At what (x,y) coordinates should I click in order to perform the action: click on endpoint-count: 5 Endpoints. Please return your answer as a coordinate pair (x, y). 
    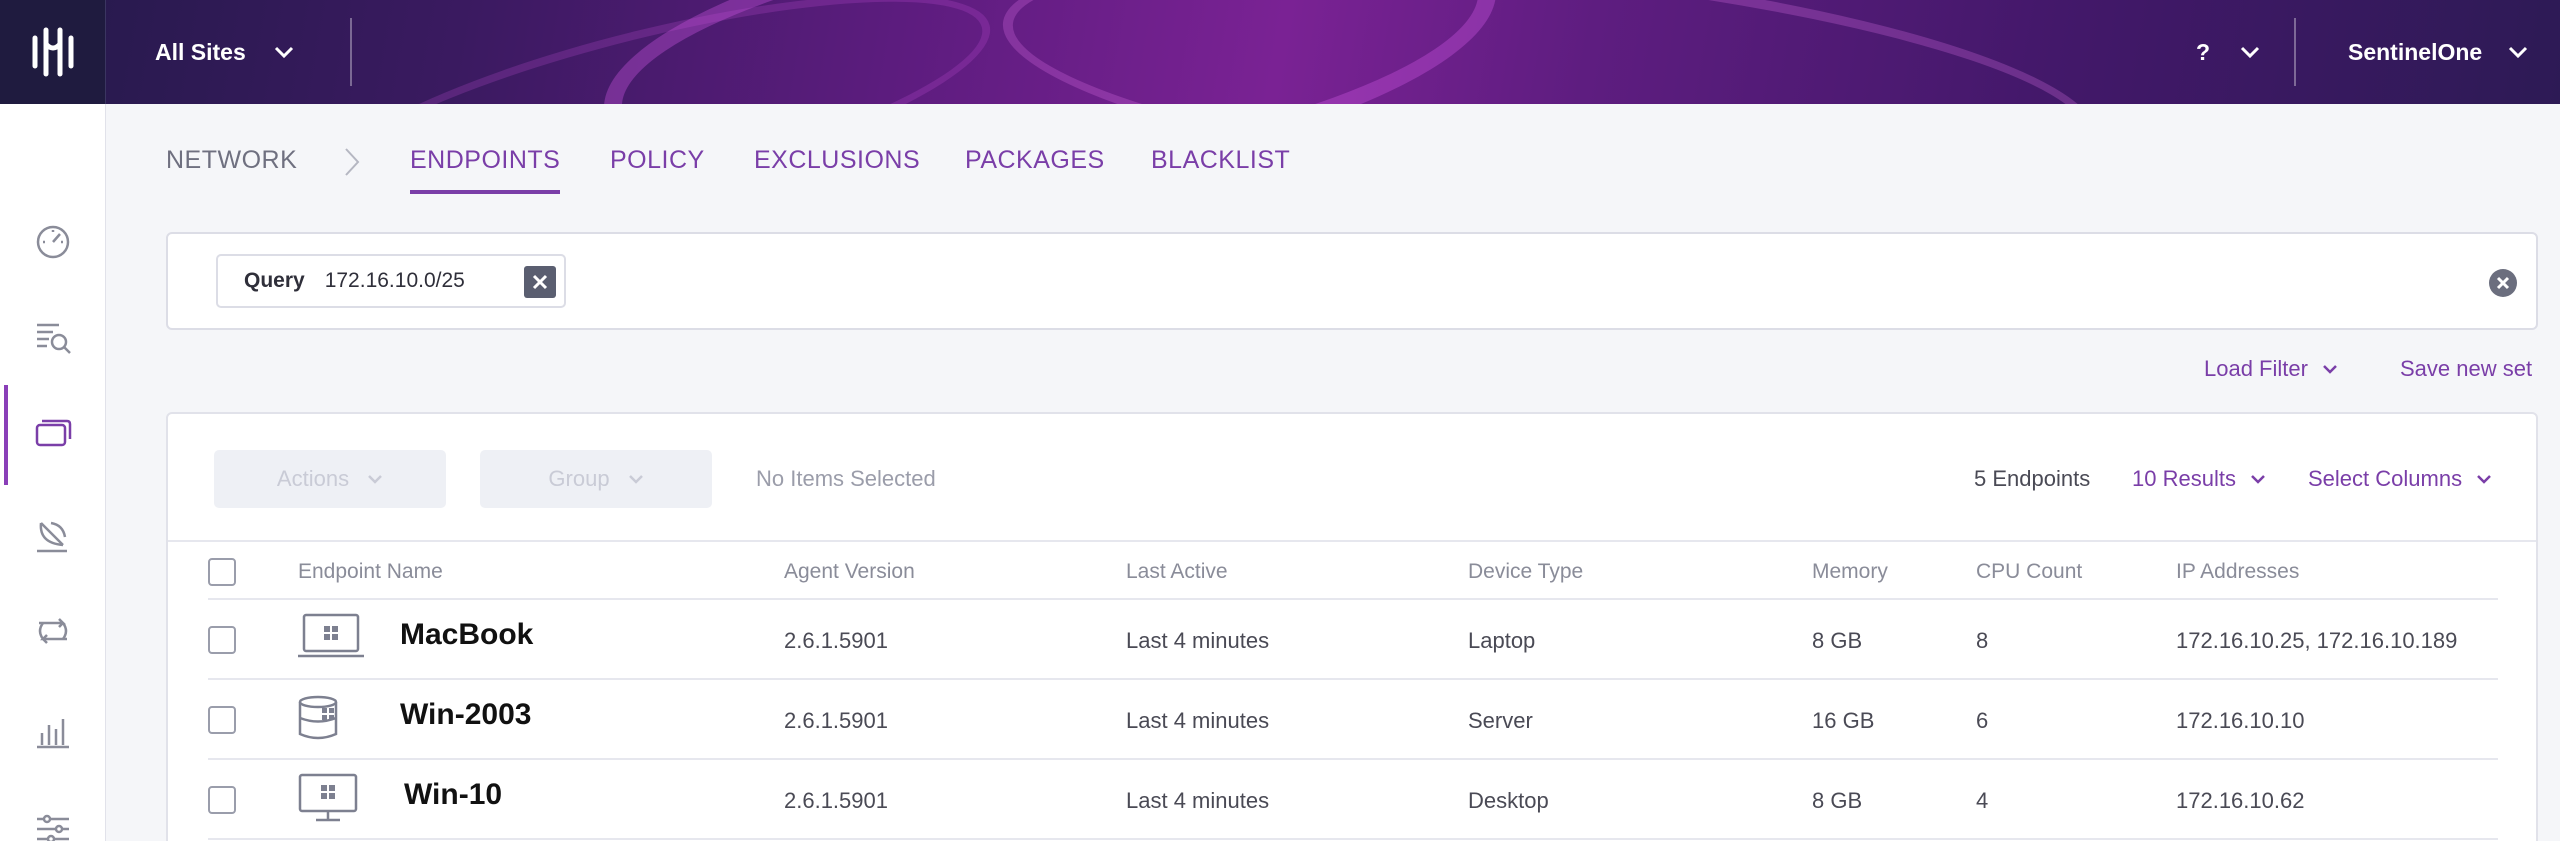
    Looking at the image, I should click on (2032, 478).